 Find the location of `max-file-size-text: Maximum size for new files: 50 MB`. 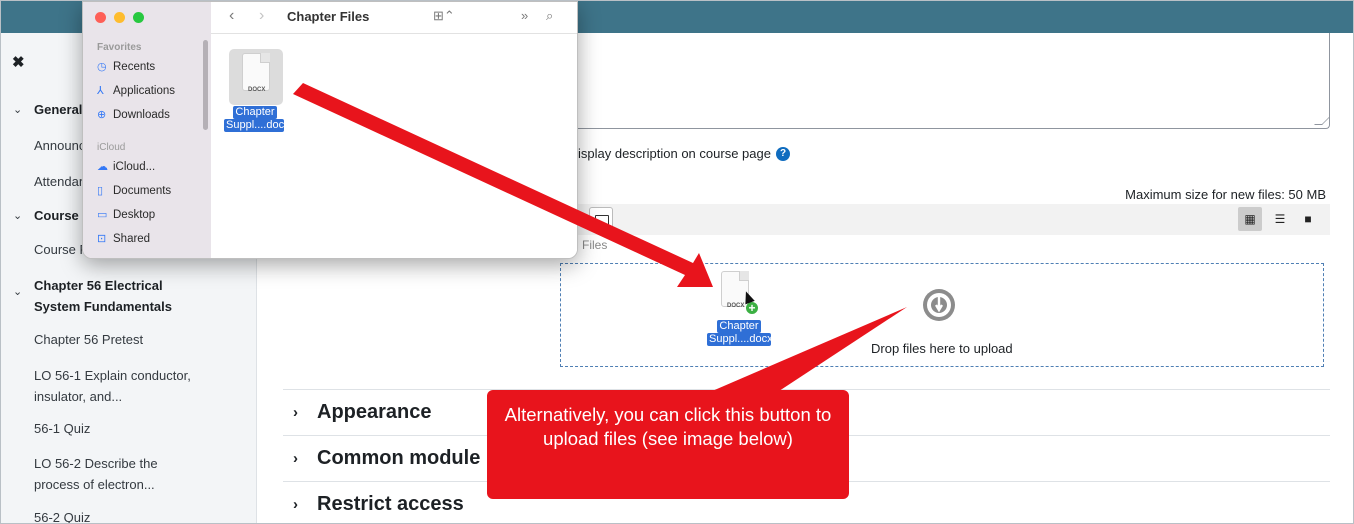

max-file-size-text: Maximum size for new files: 50 MB is located at coordinates (1225, 194).